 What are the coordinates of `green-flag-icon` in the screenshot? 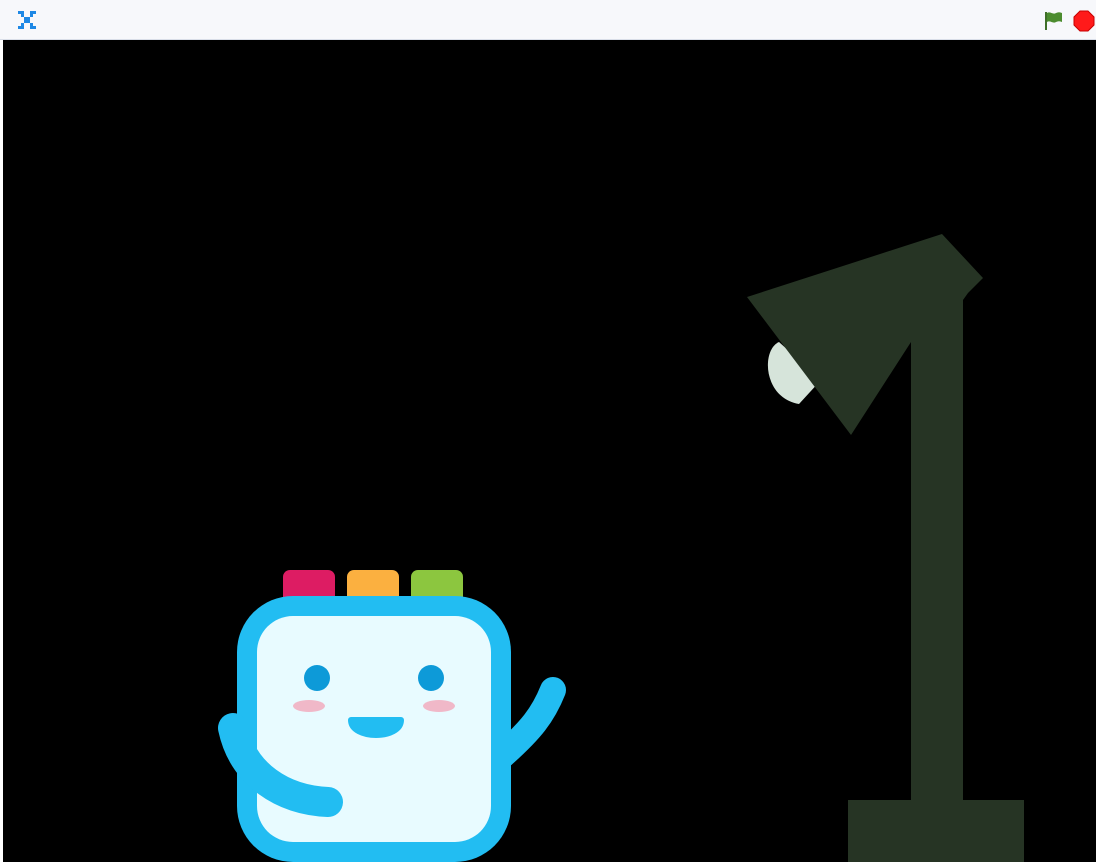 It's located at (1053, 21).